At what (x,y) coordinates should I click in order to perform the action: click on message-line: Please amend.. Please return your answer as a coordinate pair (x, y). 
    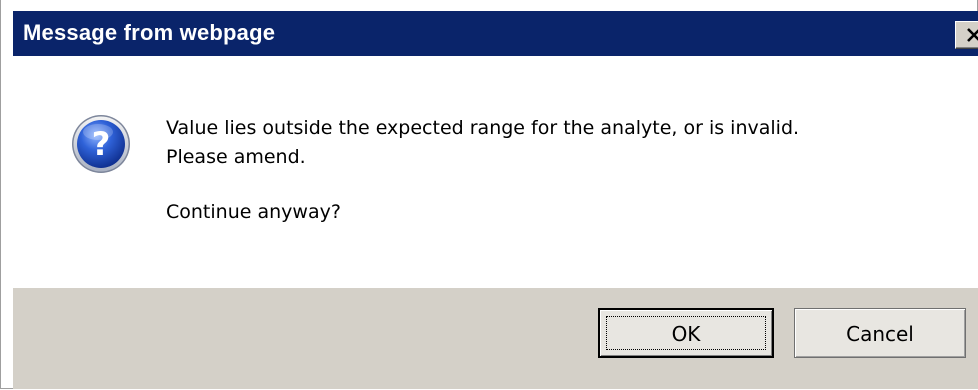
    Looking at the image, I should click on (236, 157).